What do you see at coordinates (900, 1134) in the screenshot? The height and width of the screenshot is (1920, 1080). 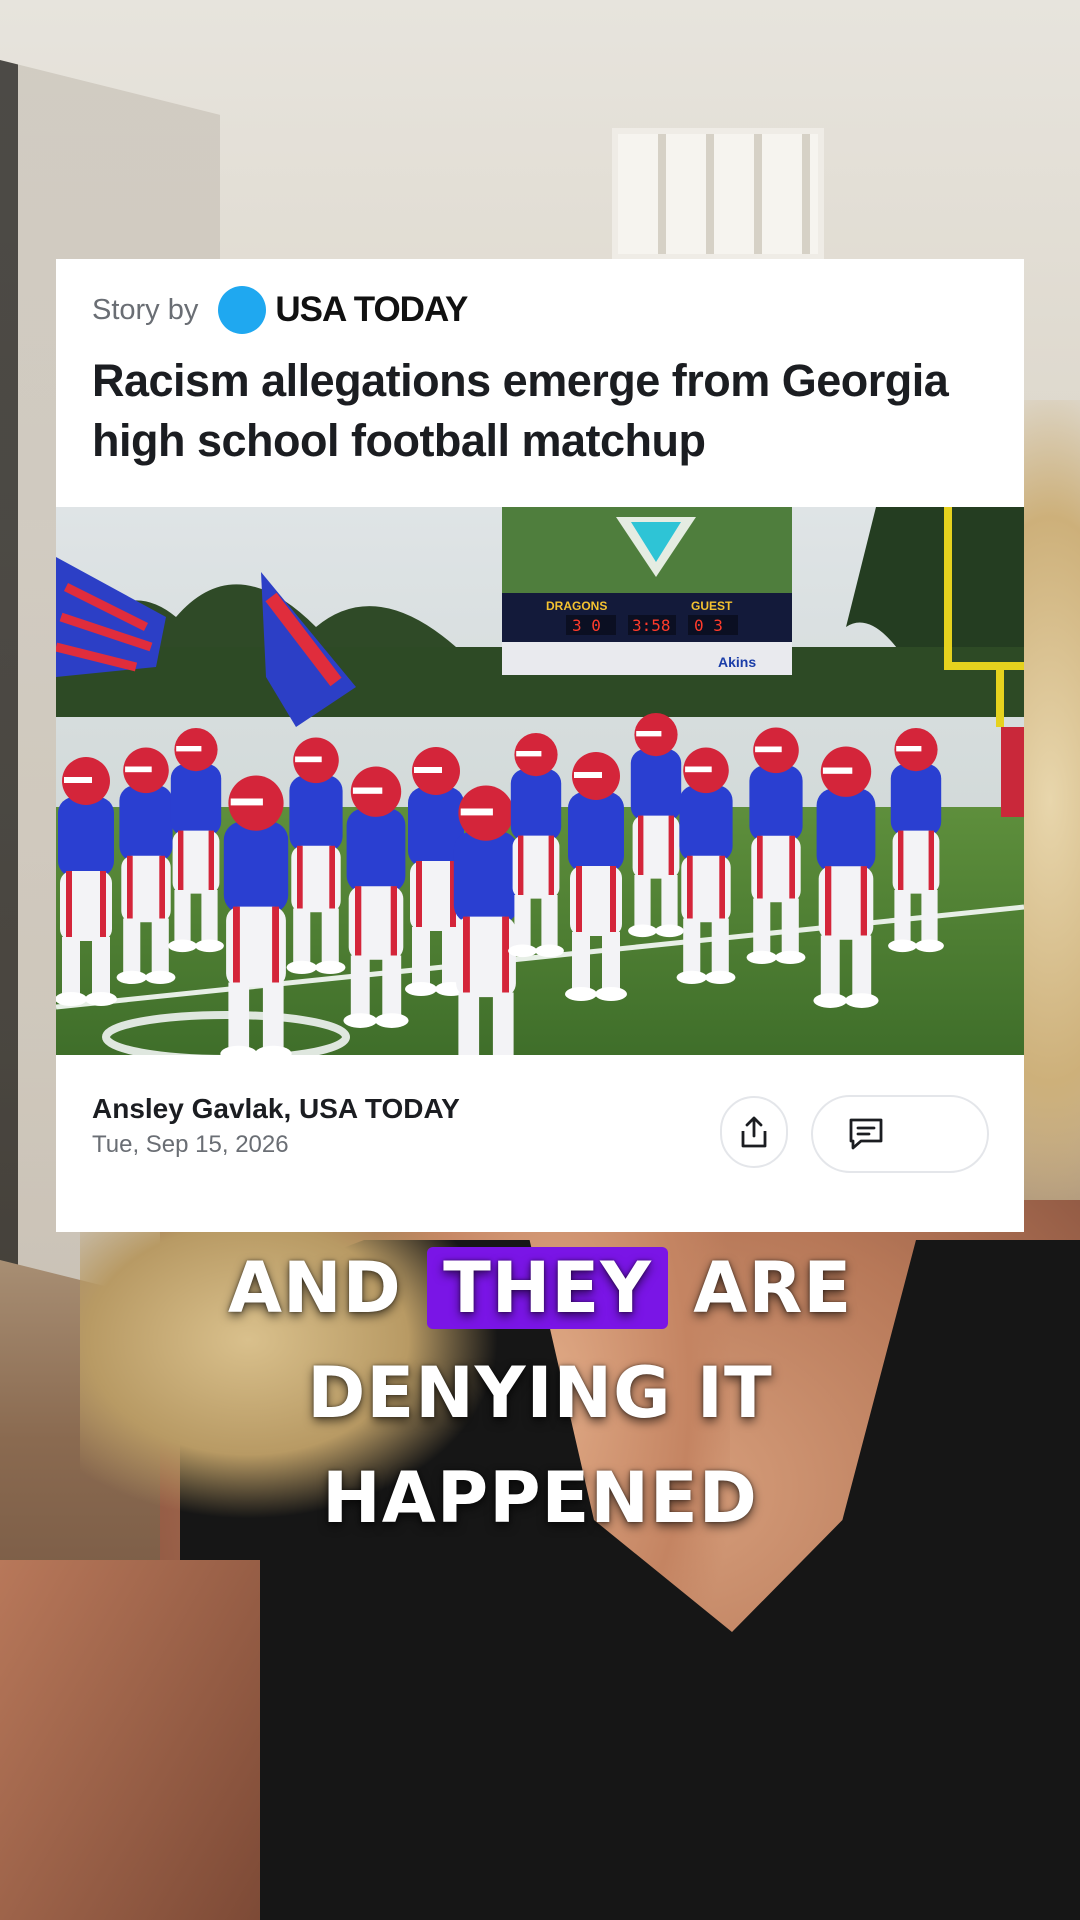 I see `comments-button` at bounding box center [900, 1134].